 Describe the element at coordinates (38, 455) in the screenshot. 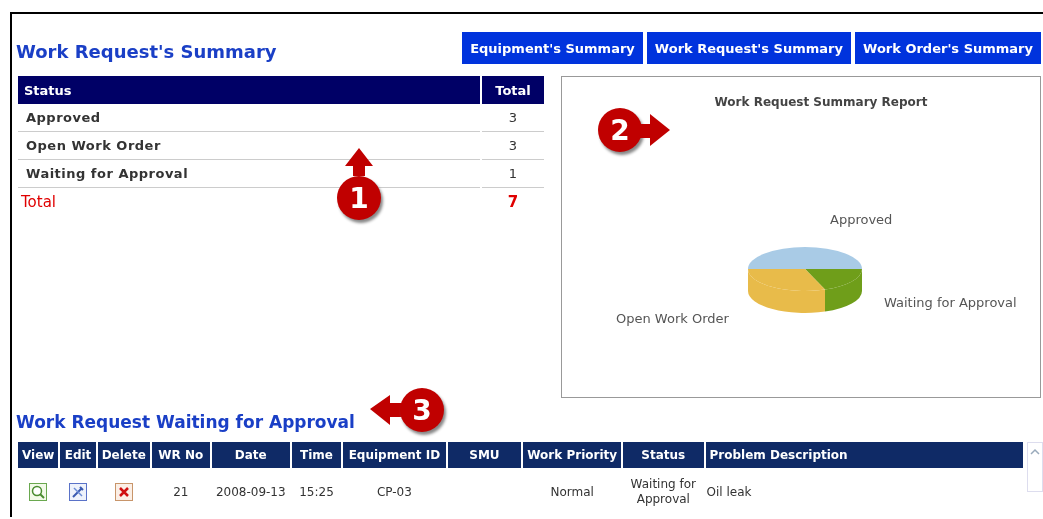

I see `column-header: View` at that location.